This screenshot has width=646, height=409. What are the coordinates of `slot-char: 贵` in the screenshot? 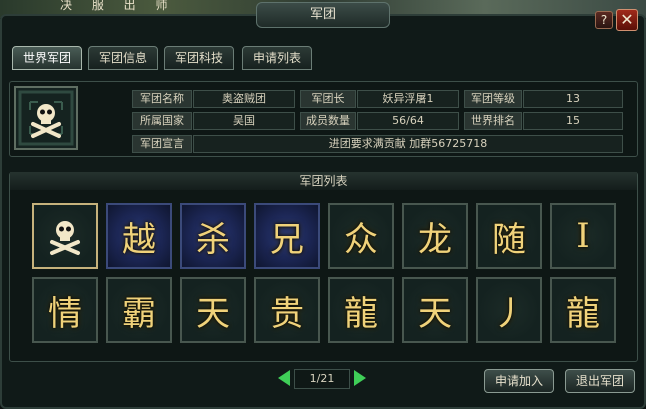 It's located at (287, 313).